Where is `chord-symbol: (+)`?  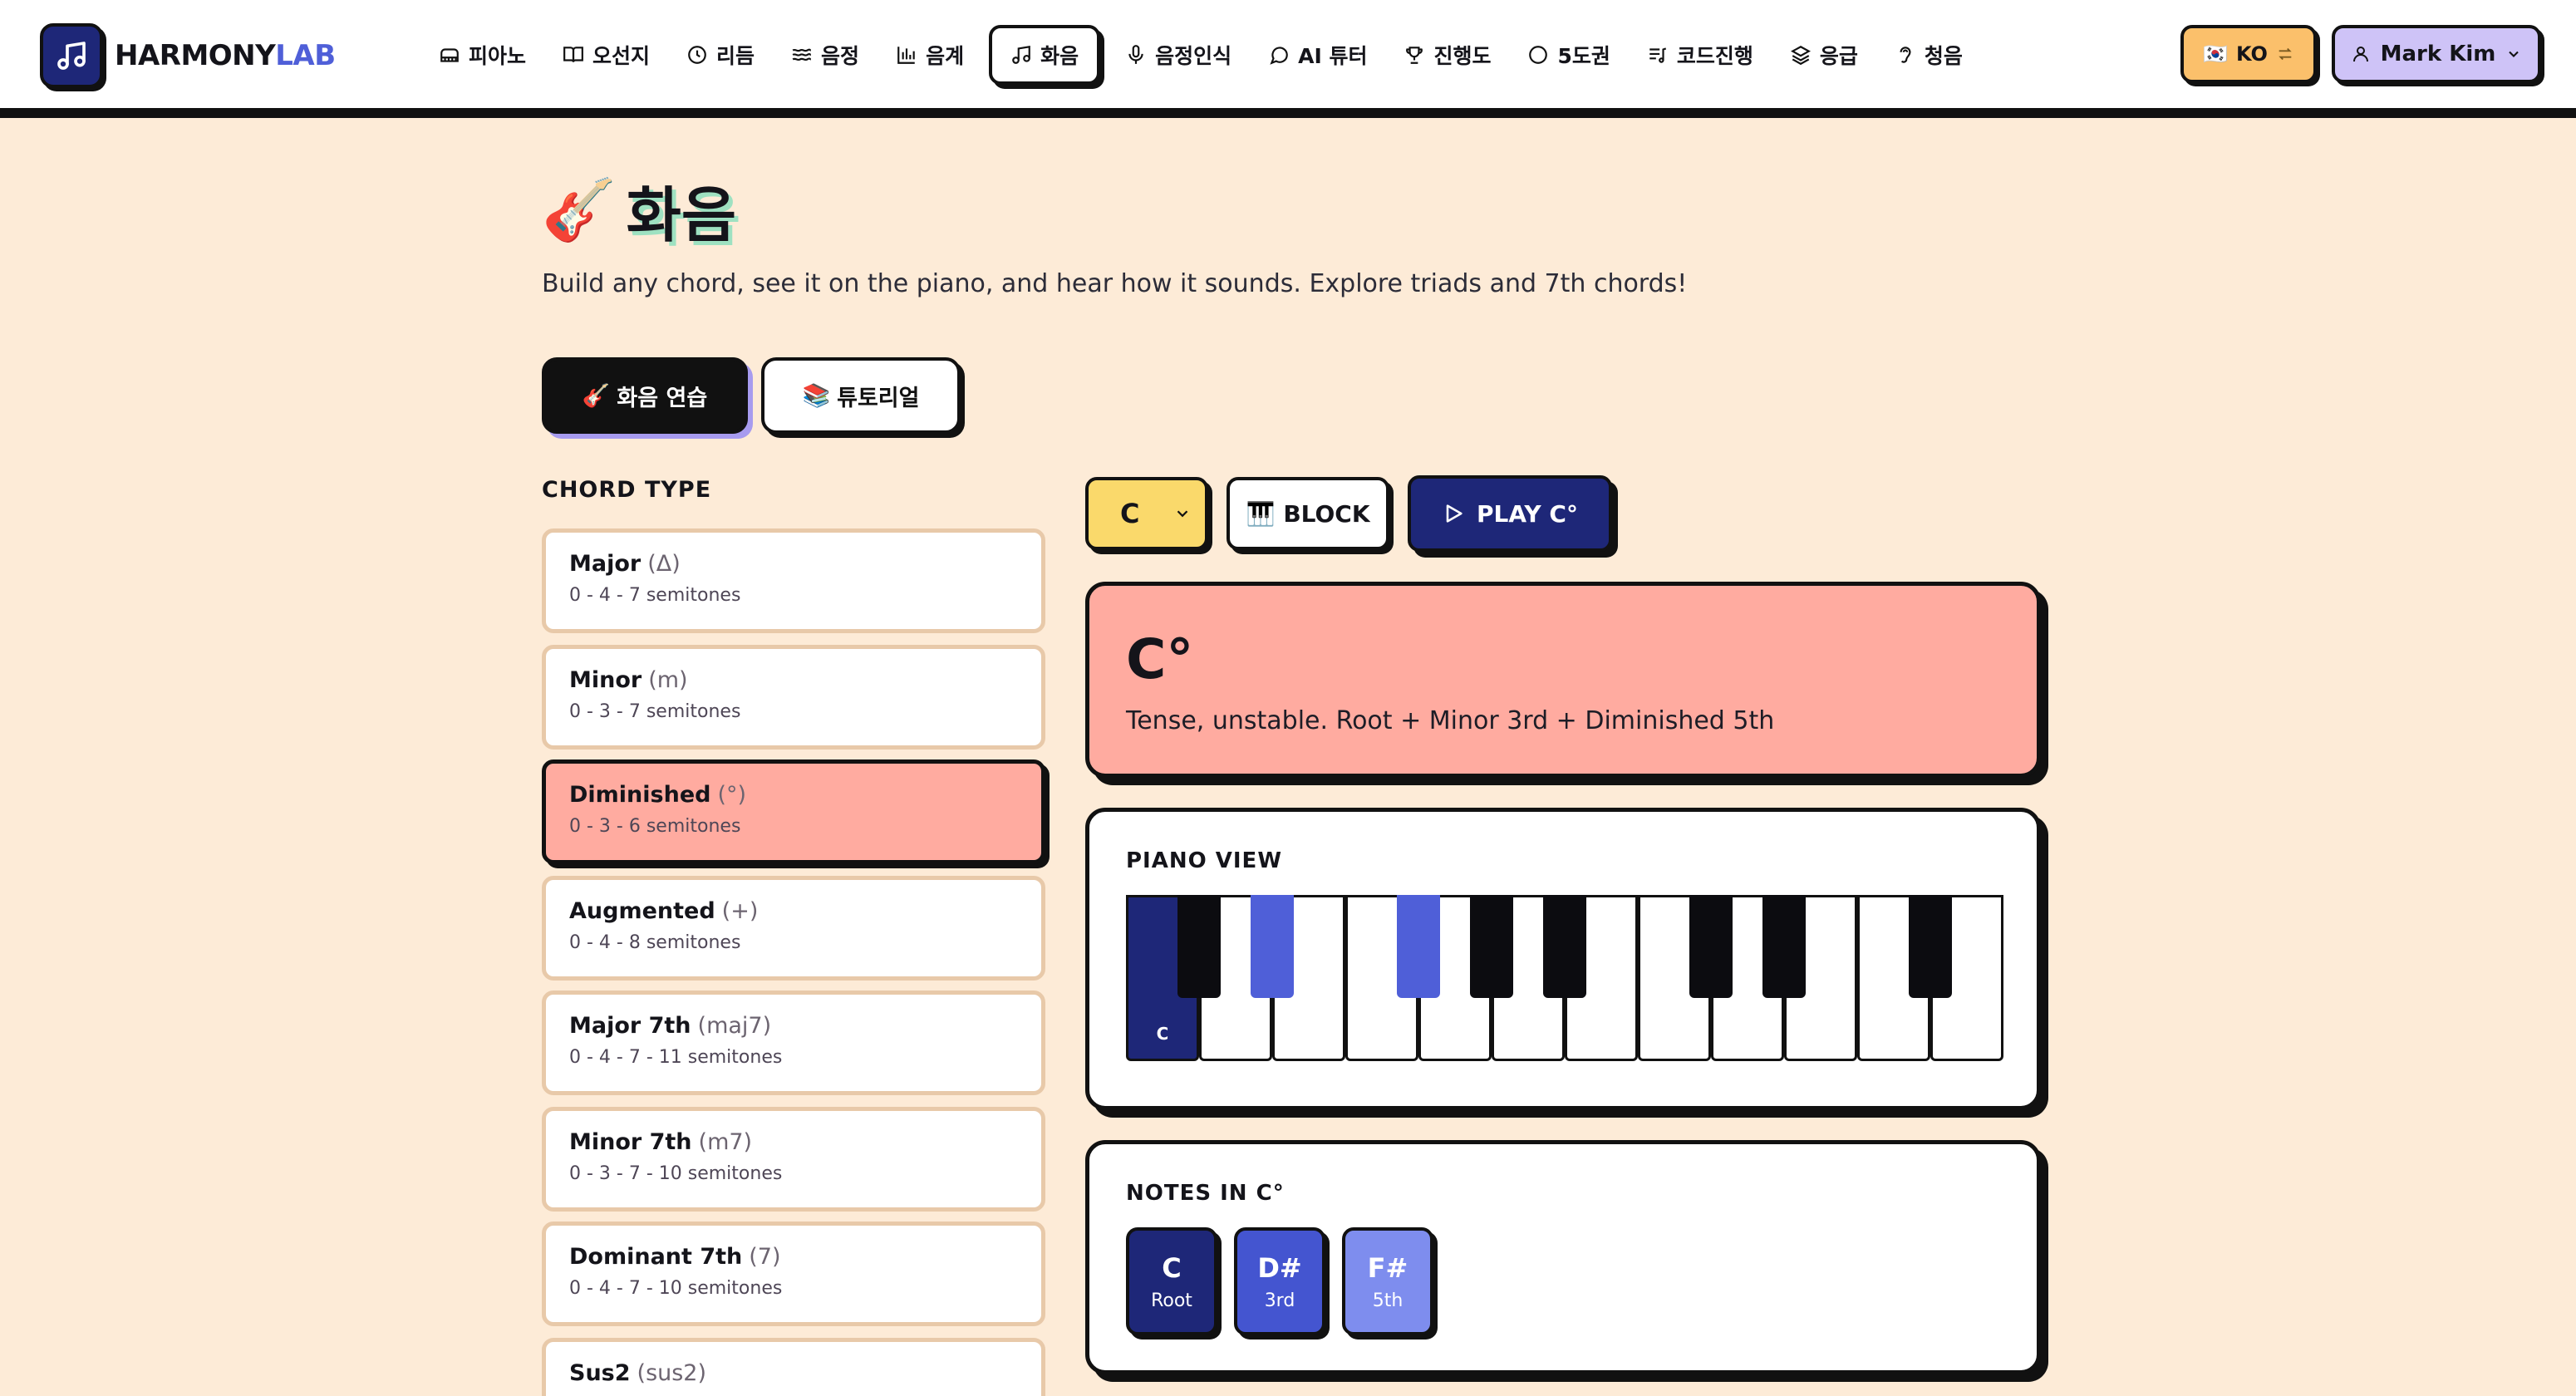 chord-symbol: (+) is located at coordinates (740, 911).